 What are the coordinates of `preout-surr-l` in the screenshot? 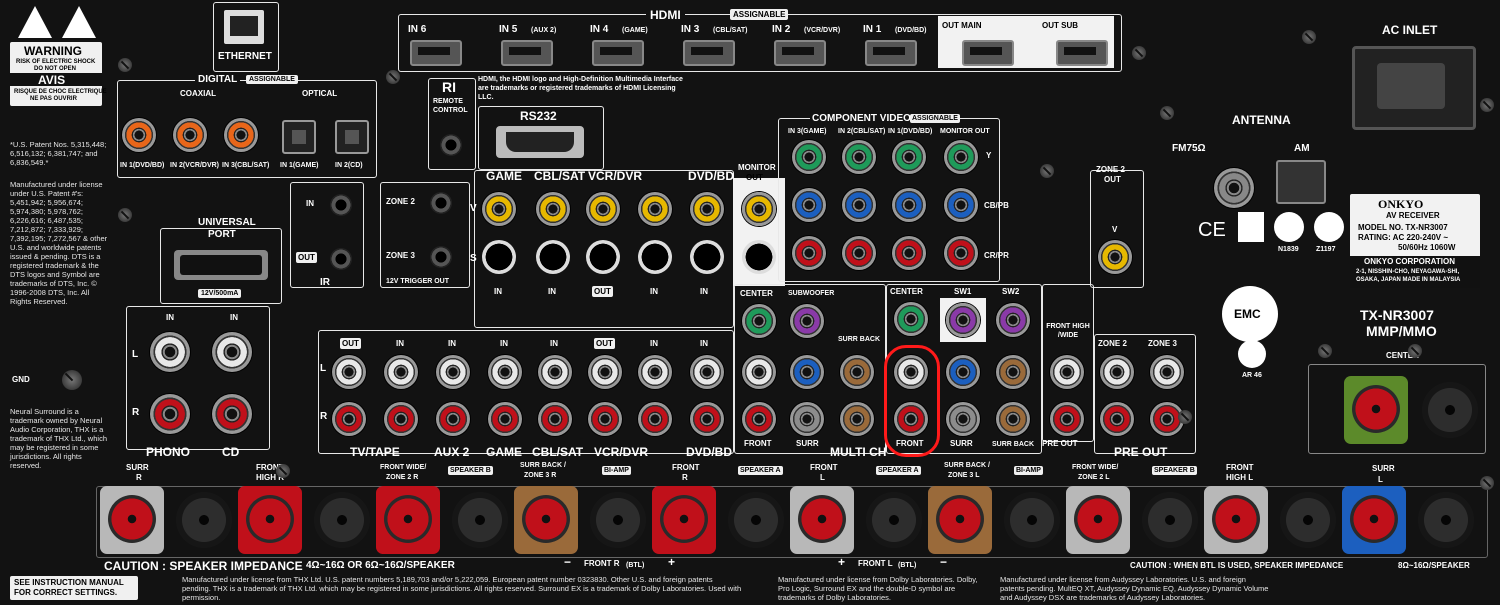 It's located at (963, 372).